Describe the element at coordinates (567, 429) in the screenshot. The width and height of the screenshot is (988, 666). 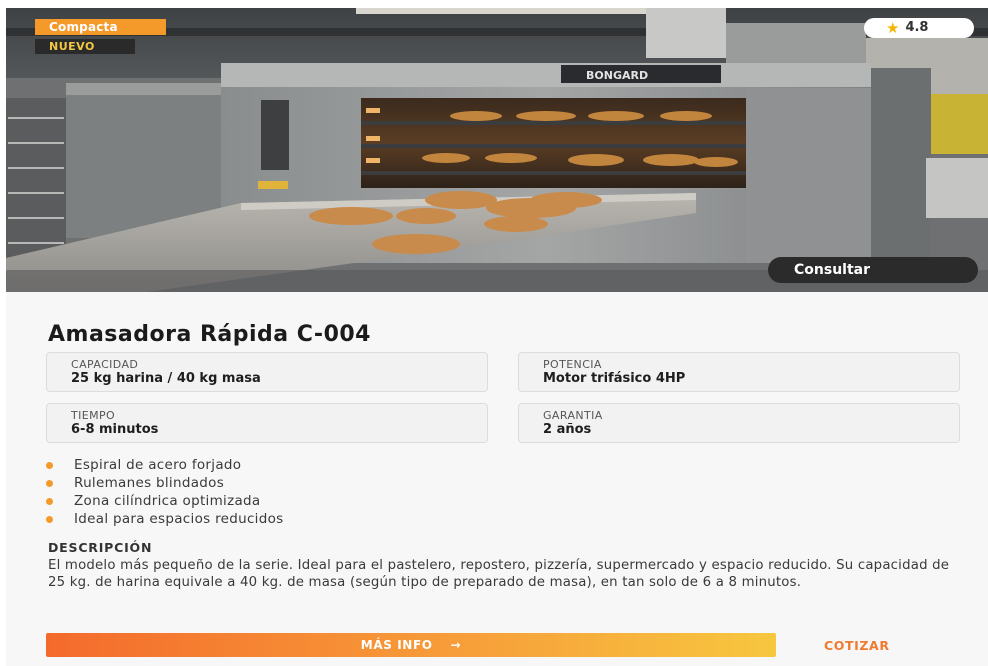
I see `spec-value: 2 años` at that location.